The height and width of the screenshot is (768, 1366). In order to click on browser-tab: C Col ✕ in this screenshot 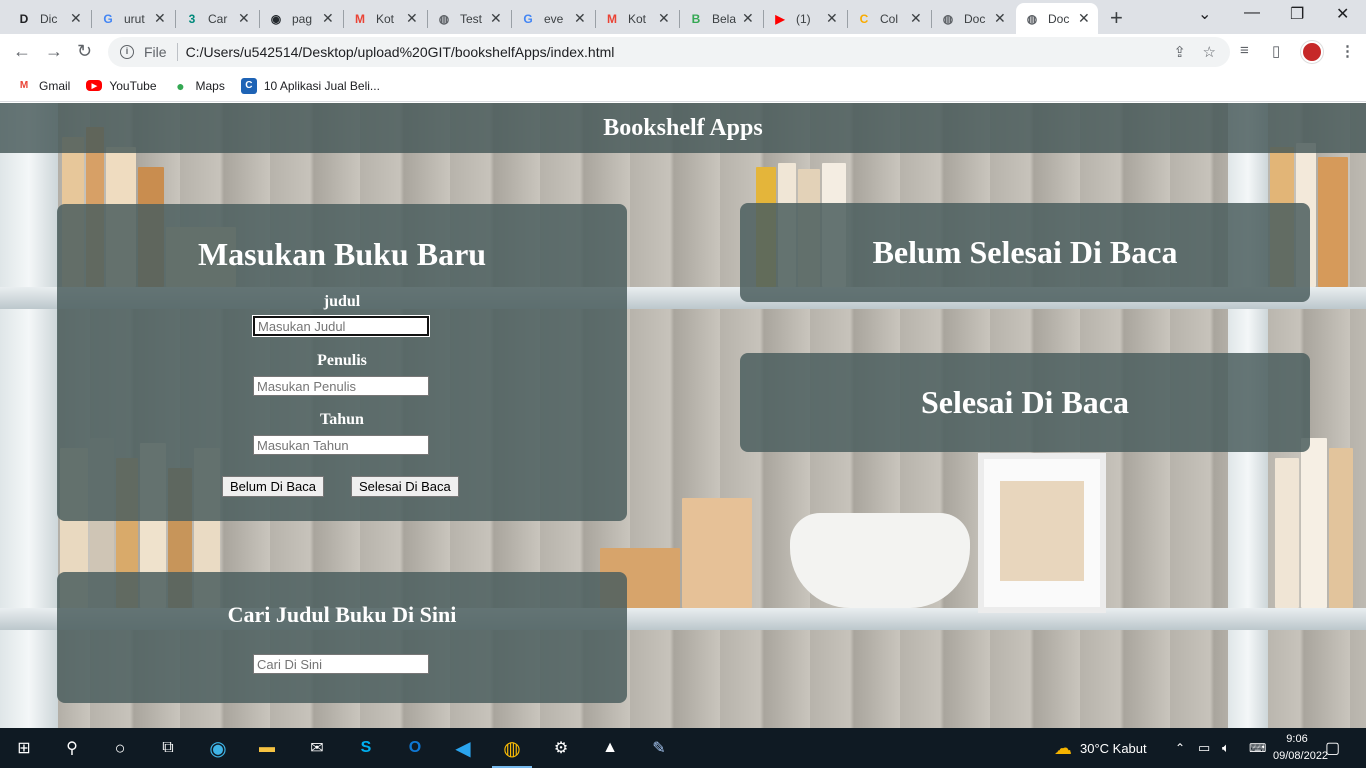, I will do `click(889, 18)`.